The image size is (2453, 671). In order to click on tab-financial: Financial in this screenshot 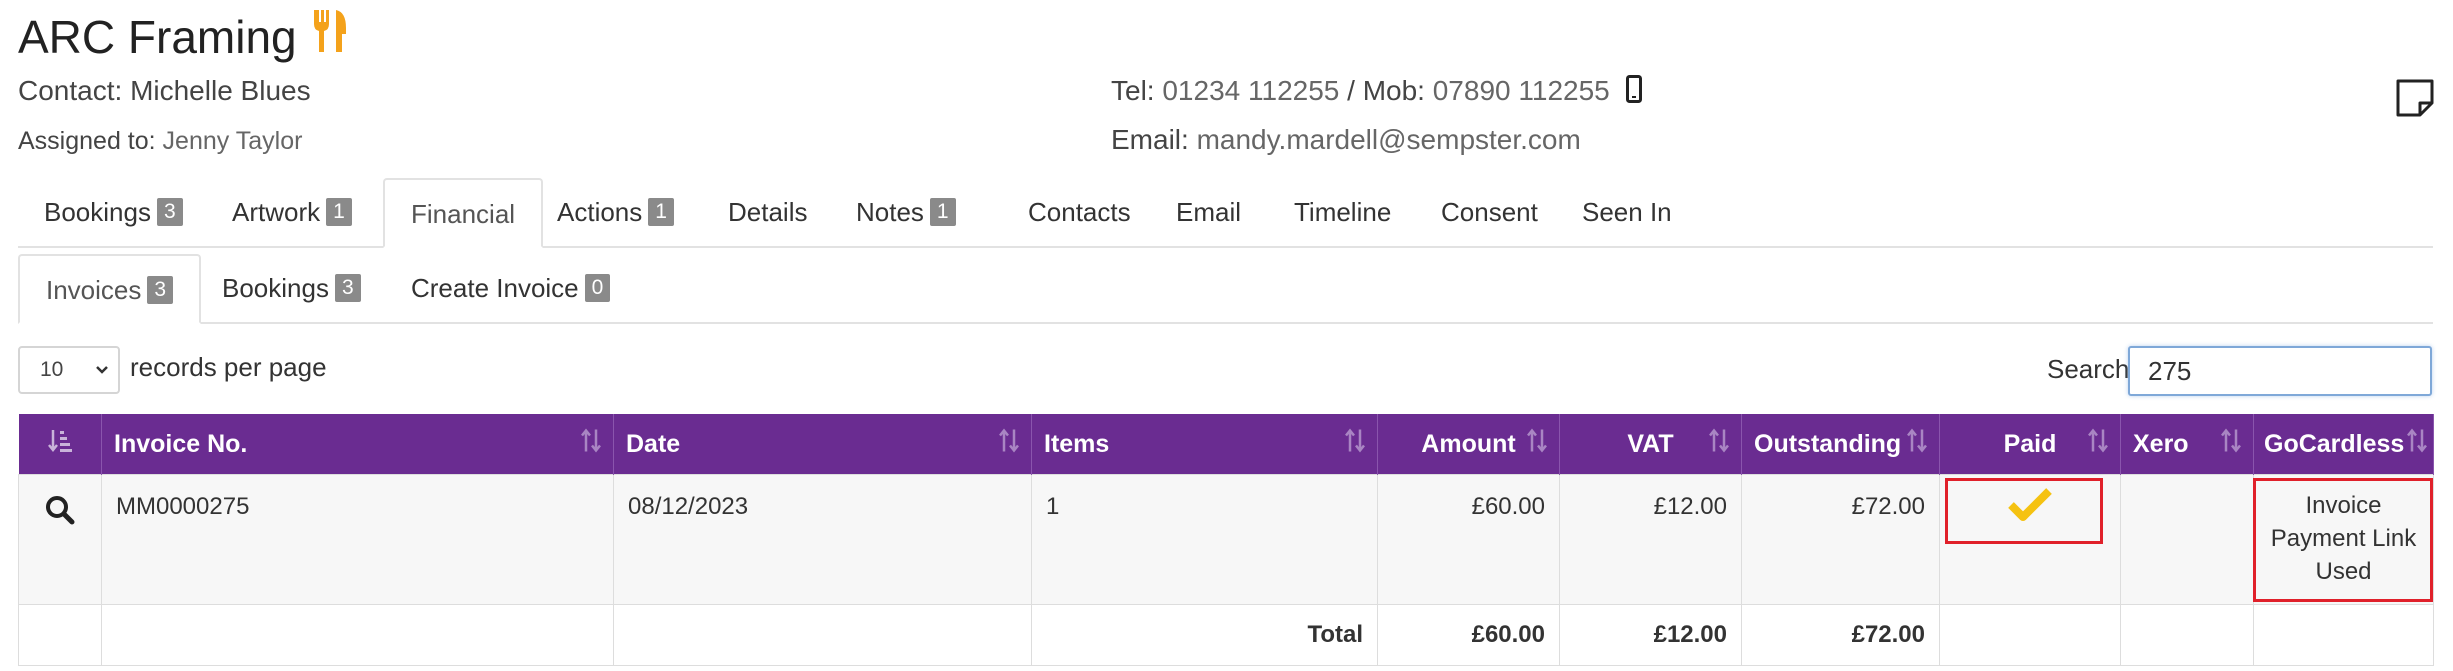, I will do `click(463, 213)`.